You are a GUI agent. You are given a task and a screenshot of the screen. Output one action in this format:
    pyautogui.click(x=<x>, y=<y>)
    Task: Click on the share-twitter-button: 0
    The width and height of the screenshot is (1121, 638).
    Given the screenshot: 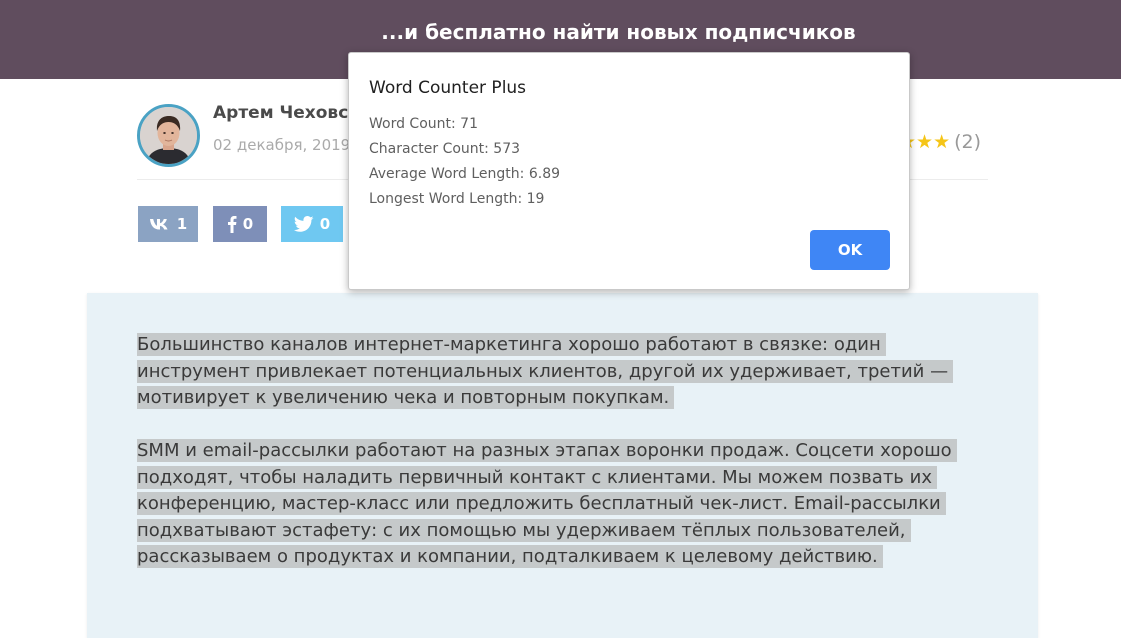 What is the action you would take?
    pyautogui.click(x=312, y=224)
    